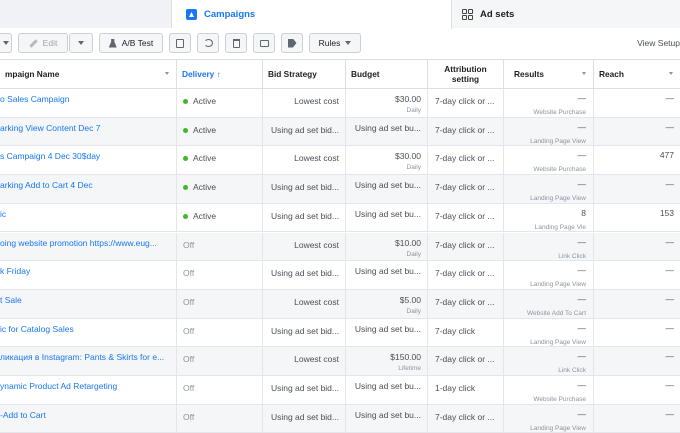 This screenshot has width=680, height=433. What do you see at coordinates (387, 74) in the screenshot?
I see `column-header-budget: Budget` at bounding box center [387, 74].